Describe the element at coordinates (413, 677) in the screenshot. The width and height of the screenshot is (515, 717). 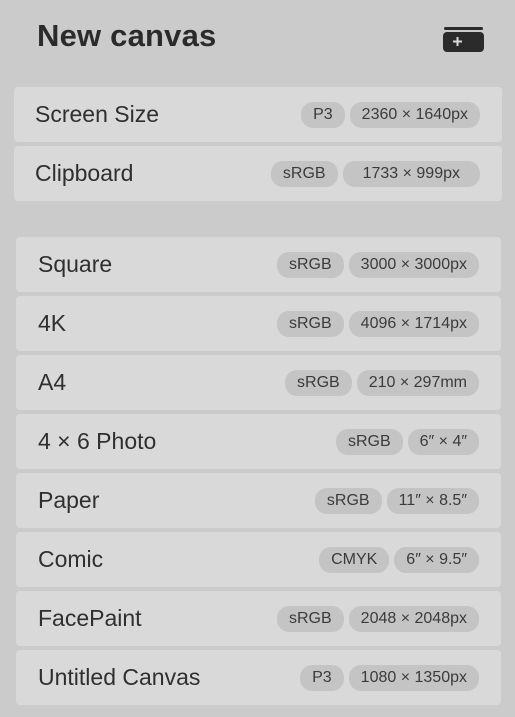
I see `dimensions-badge: 1080 × 1350px` at that location.